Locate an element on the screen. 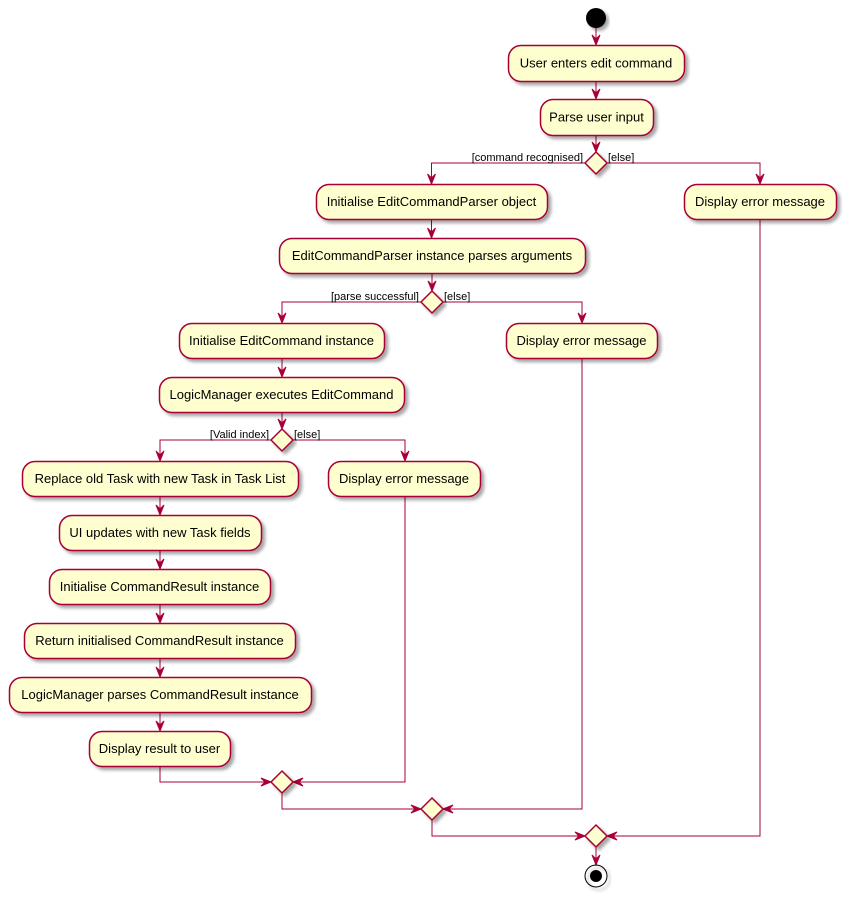  activity-label: Parse user input is located at coordinates (596, 117).